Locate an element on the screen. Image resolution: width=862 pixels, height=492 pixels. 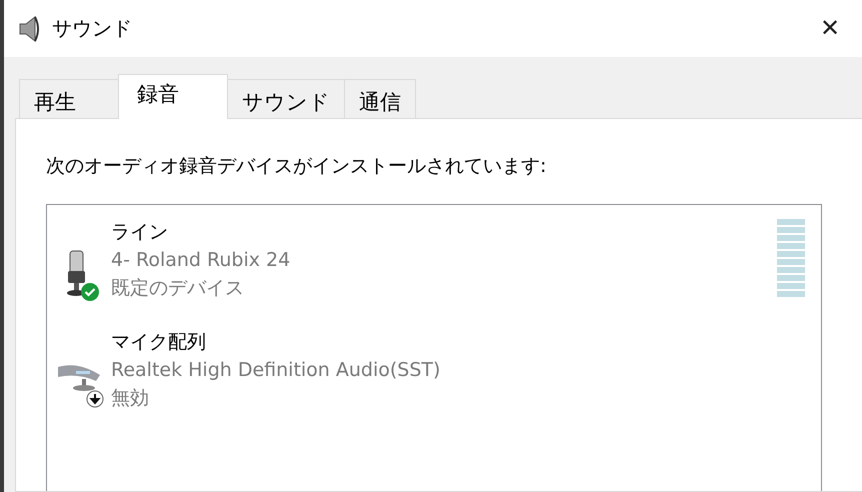
tab: 録音 is located at coordinates (173, 96).